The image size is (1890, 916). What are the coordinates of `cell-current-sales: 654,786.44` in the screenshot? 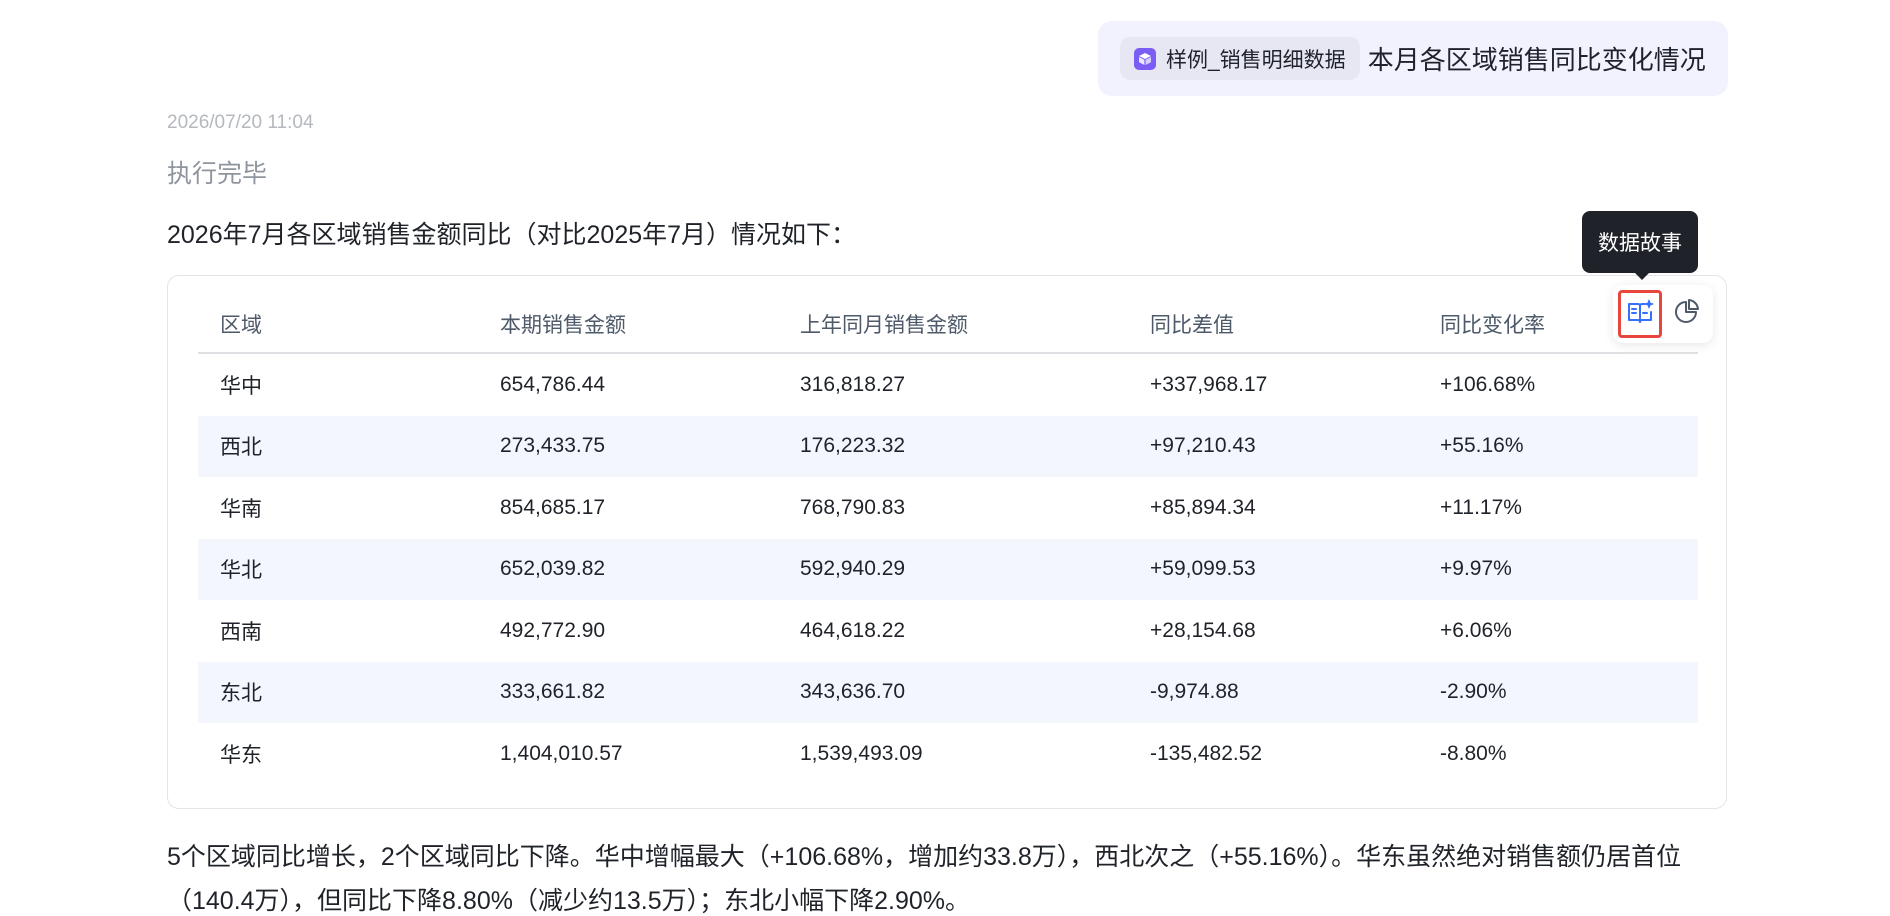 It's located at (553, 384).